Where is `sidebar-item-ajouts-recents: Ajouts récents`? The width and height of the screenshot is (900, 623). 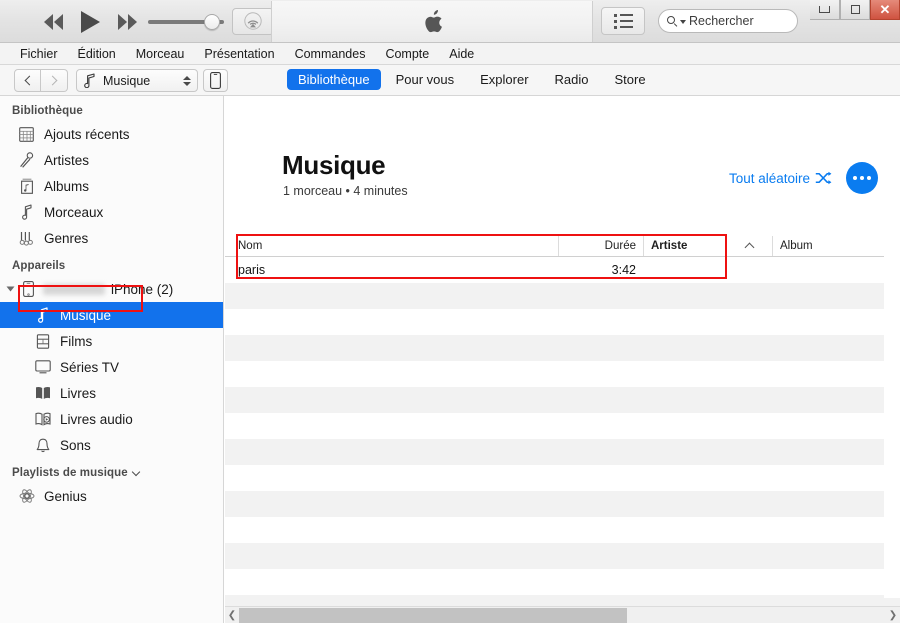 sidebar-item-ajouts-recents: Ajouts récents is located at coordinates (111, 134).